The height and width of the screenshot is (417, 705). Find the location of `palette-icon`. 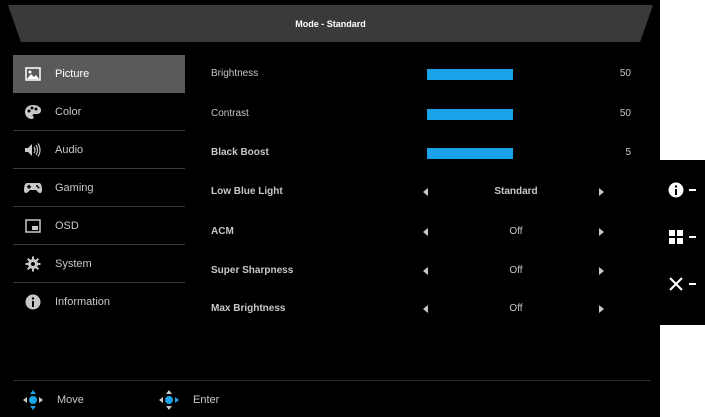

palette-icon is located at coordinates (33, 112).